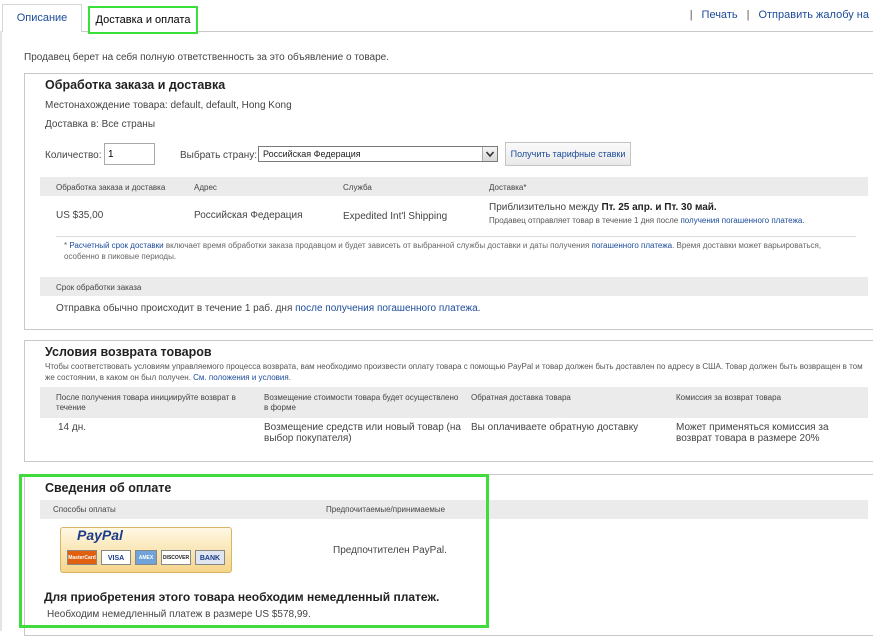 This screenshot has width=873, height=636. What do you see at coordinates (521, 397) in the screenshot?
I see `col-return-shipping: Обратная доставка товара` at bounding box center [521, 397].